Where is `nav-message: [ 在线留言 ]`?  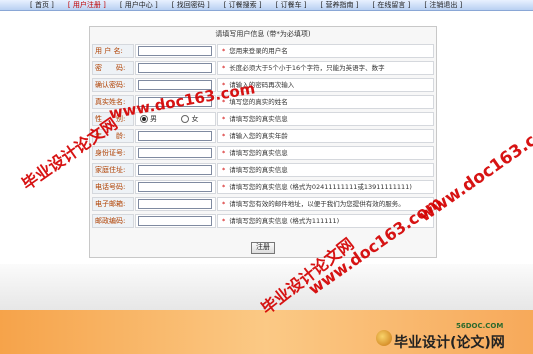 nav-message: [ 在线留言 ] is located at coordinates (391, 5).